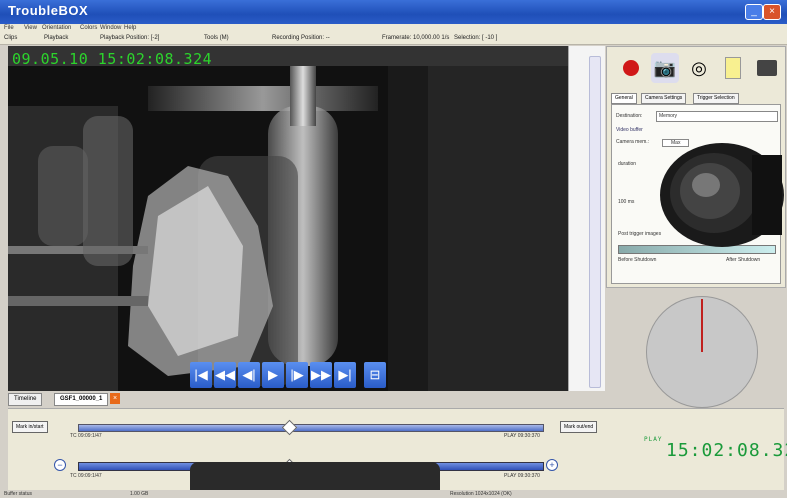 The image size is (787, 498). I want to click on buffer-pie-gauge, so click(702, 352).